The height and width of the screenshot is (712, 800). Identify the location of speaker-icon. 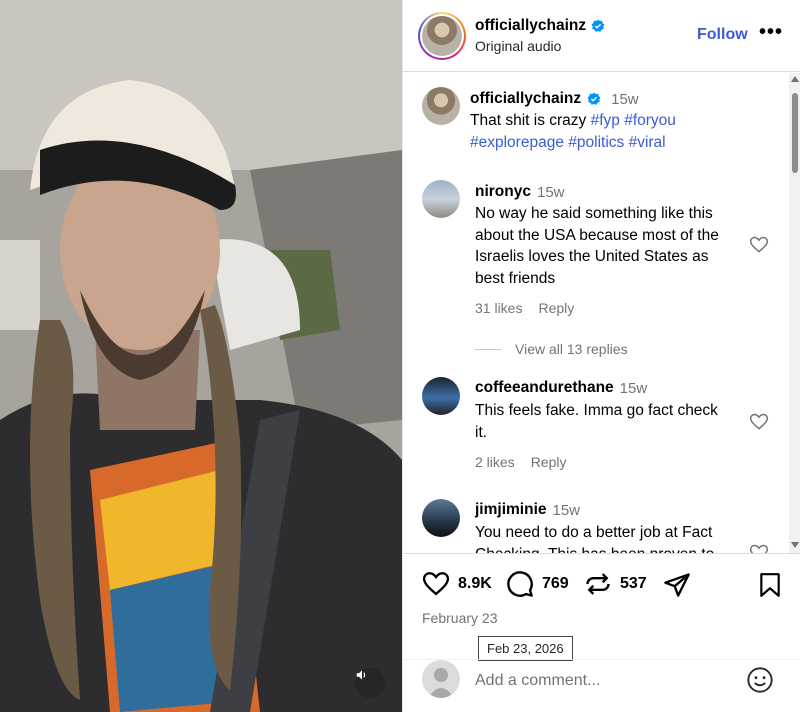
(361, 675).